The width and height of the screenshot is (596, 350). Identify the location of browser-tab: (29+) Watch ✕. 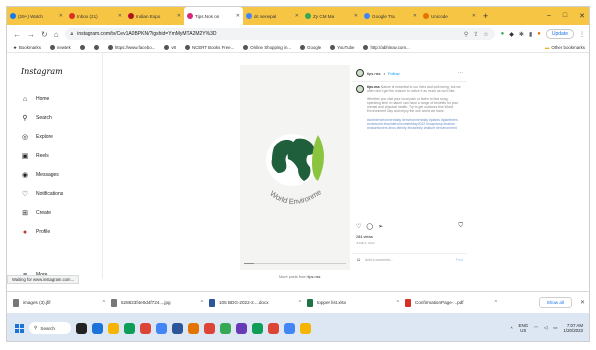
(36, 16).